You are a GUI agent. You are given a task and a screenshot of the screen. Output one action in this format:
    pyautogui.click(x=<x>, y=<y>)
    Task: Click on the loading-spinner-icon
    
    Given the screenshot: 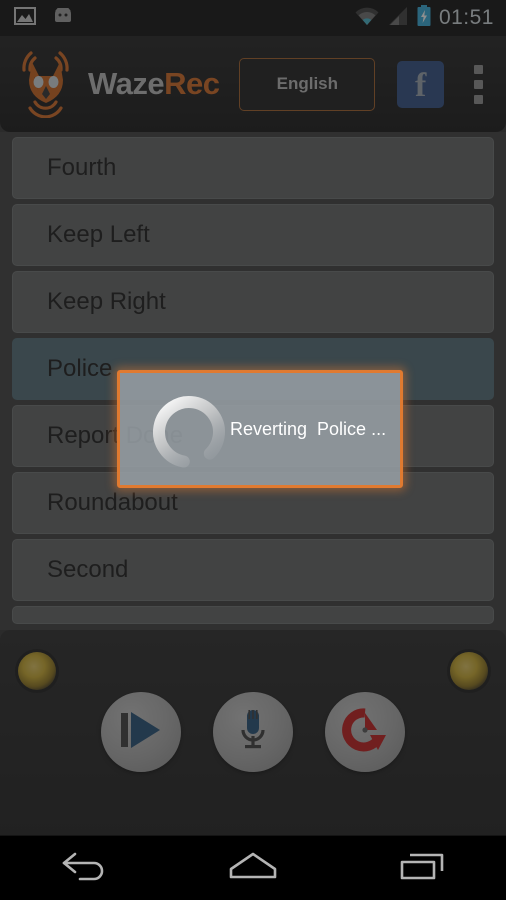 What is the action you would take?
    pyautogui.click(x=189, y=432)
    